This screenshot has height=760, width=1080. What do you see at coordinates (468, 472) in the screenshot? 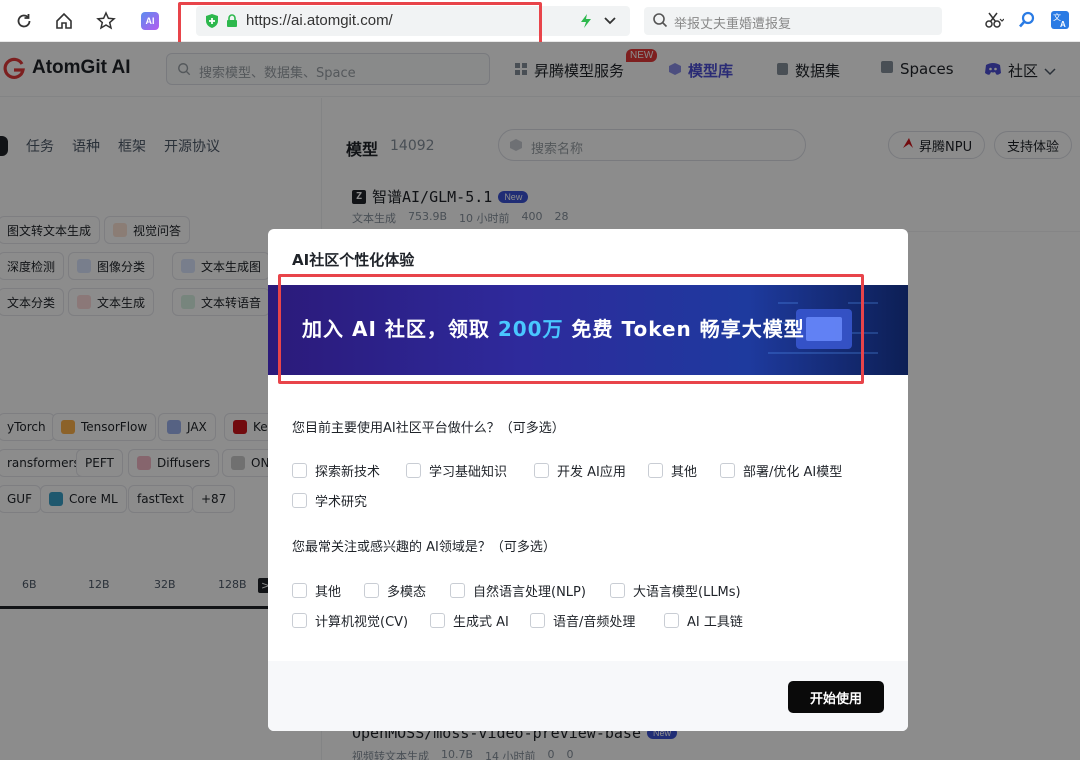
I see `option-label: 学习基础知识` at bounding box center [468, 472].